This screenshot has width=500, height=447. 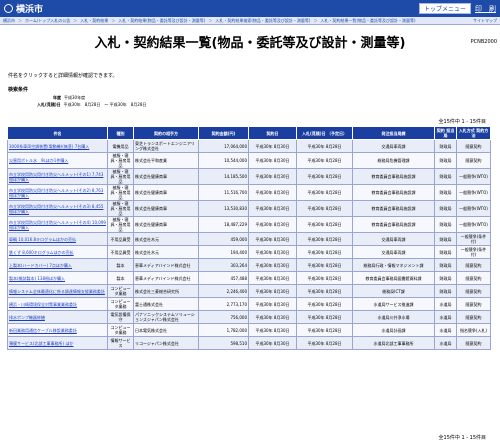 I want to click on row-contractor: 株式会社平和産業, so click(x=166, y=160).